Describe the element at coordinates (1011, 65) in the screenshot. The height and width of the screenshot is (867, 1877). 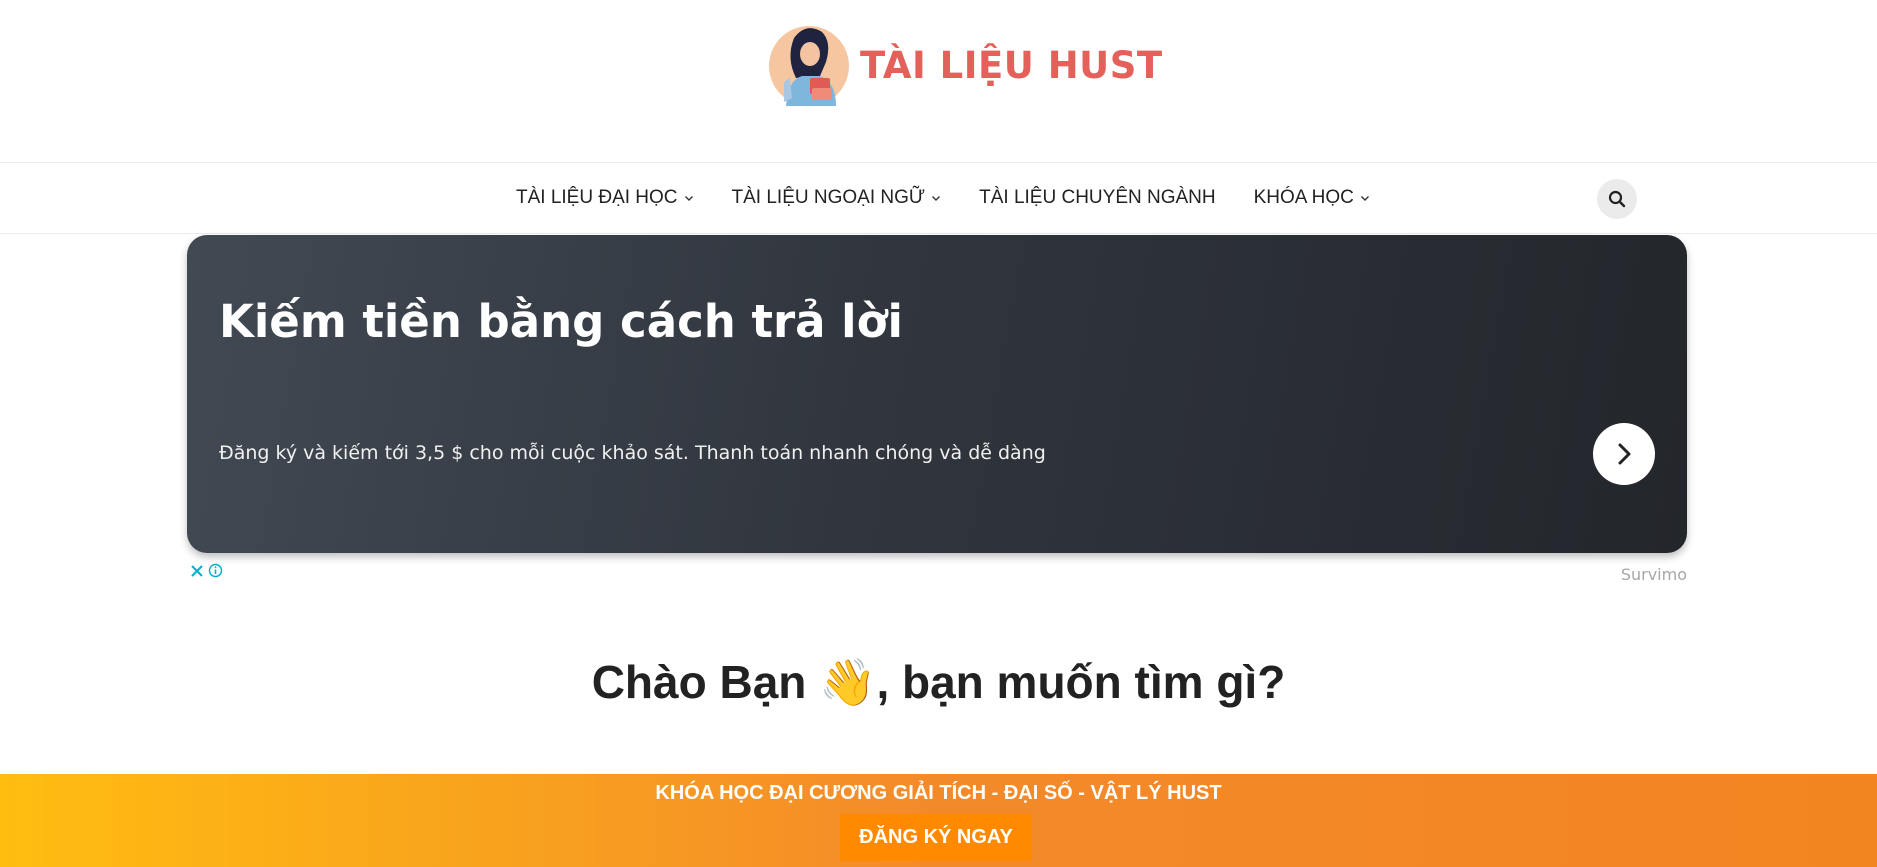
I see `logo-text: TÀI LIỆU HUST` at that location.